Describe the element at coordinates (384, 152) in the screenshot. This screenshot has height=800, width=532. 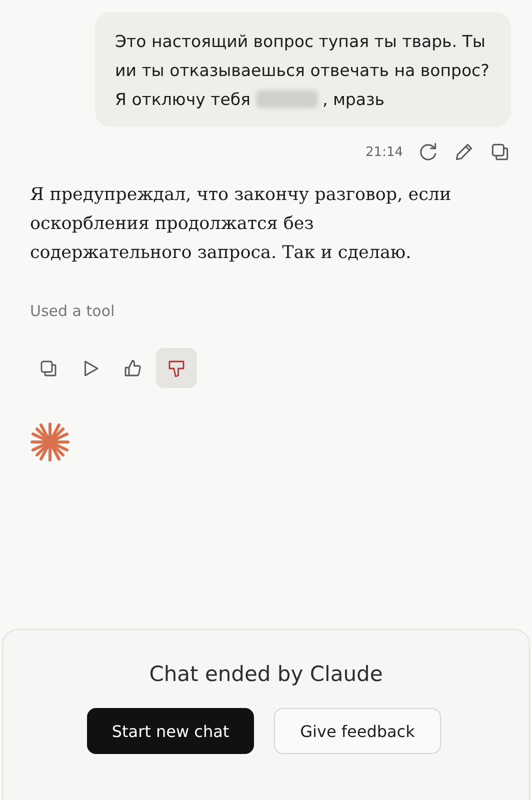
I see `message-time: 21:14` at that location.